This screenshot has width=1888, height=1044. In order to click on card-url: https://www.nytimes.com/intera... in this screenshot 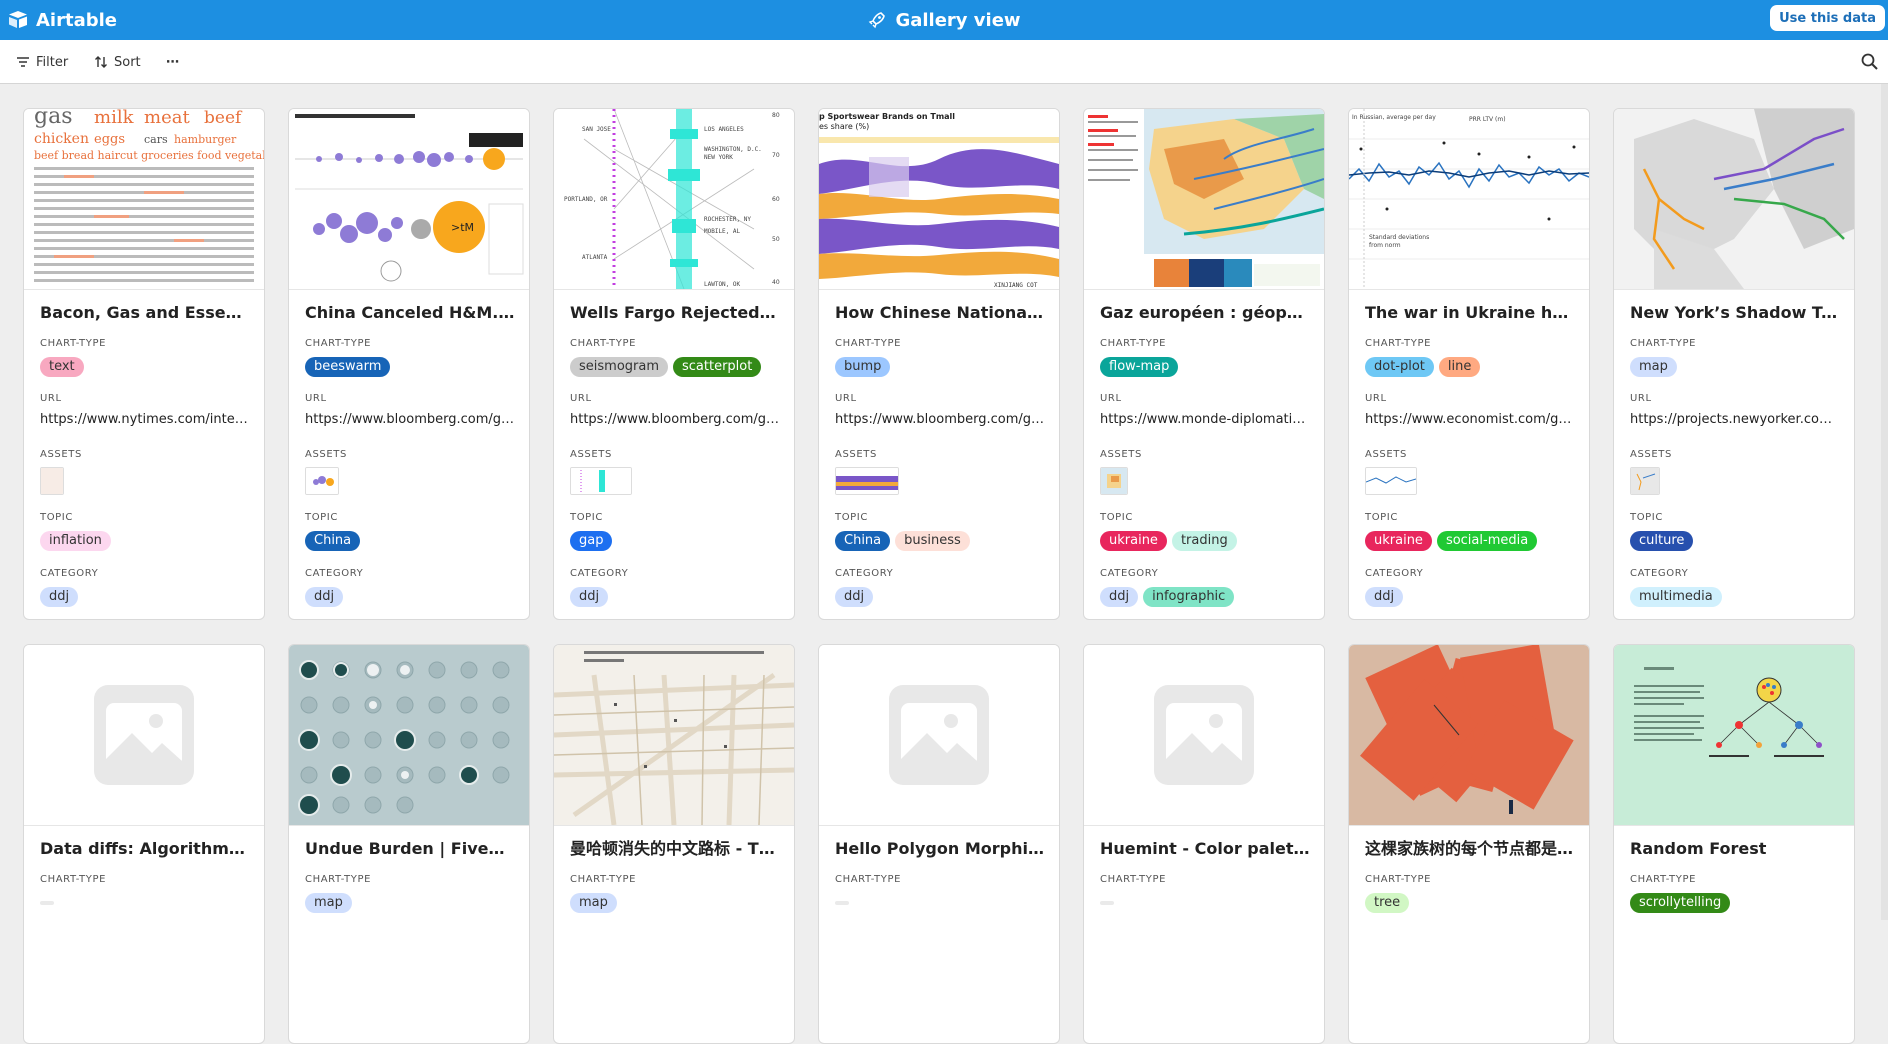, I will do `click(145, 419)`.